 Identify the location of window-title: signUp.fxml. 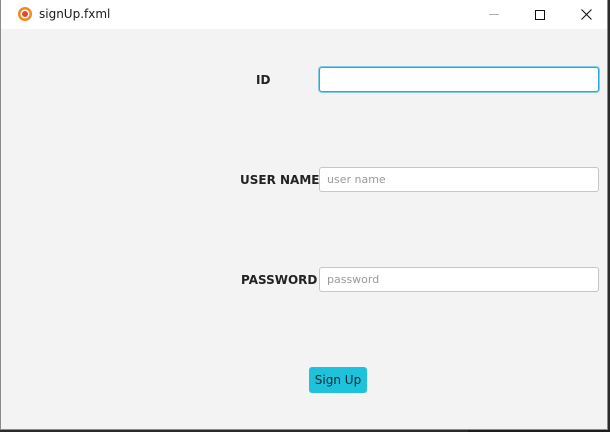
(75, 14).